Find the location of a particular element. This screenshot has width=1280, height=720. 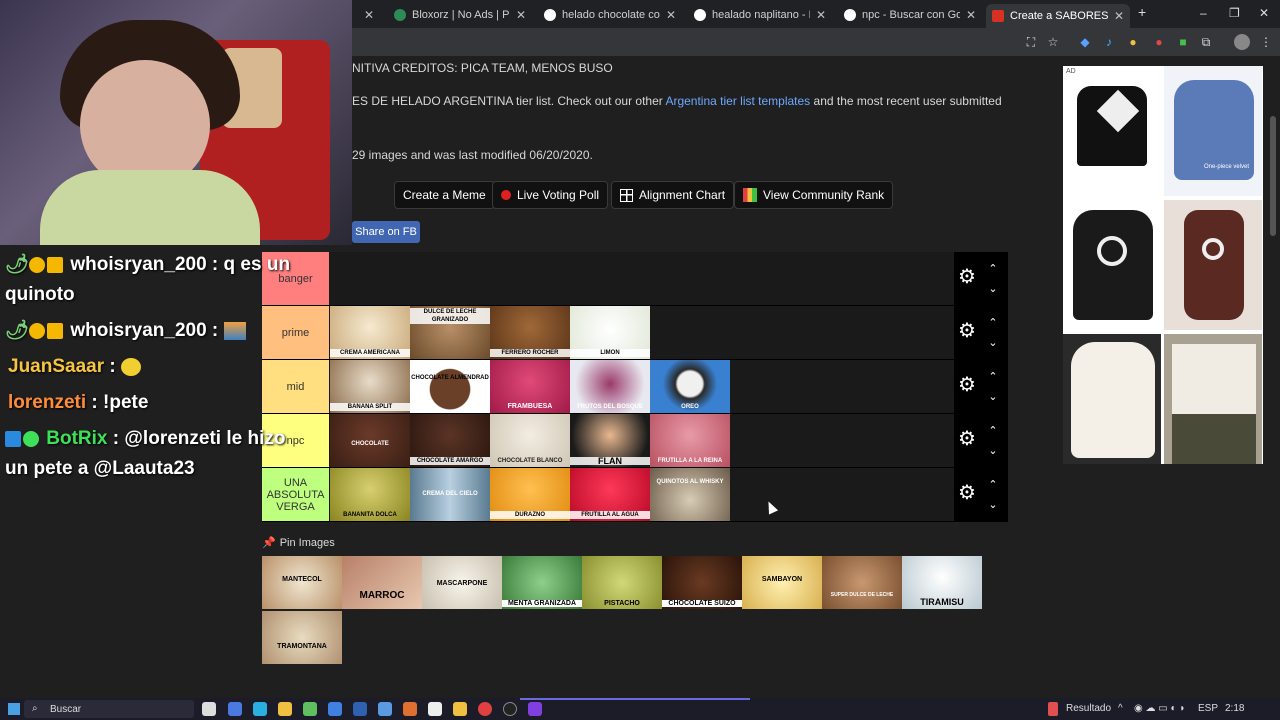

pool-tile: PISTACHO is located at coordinates (622, 582).